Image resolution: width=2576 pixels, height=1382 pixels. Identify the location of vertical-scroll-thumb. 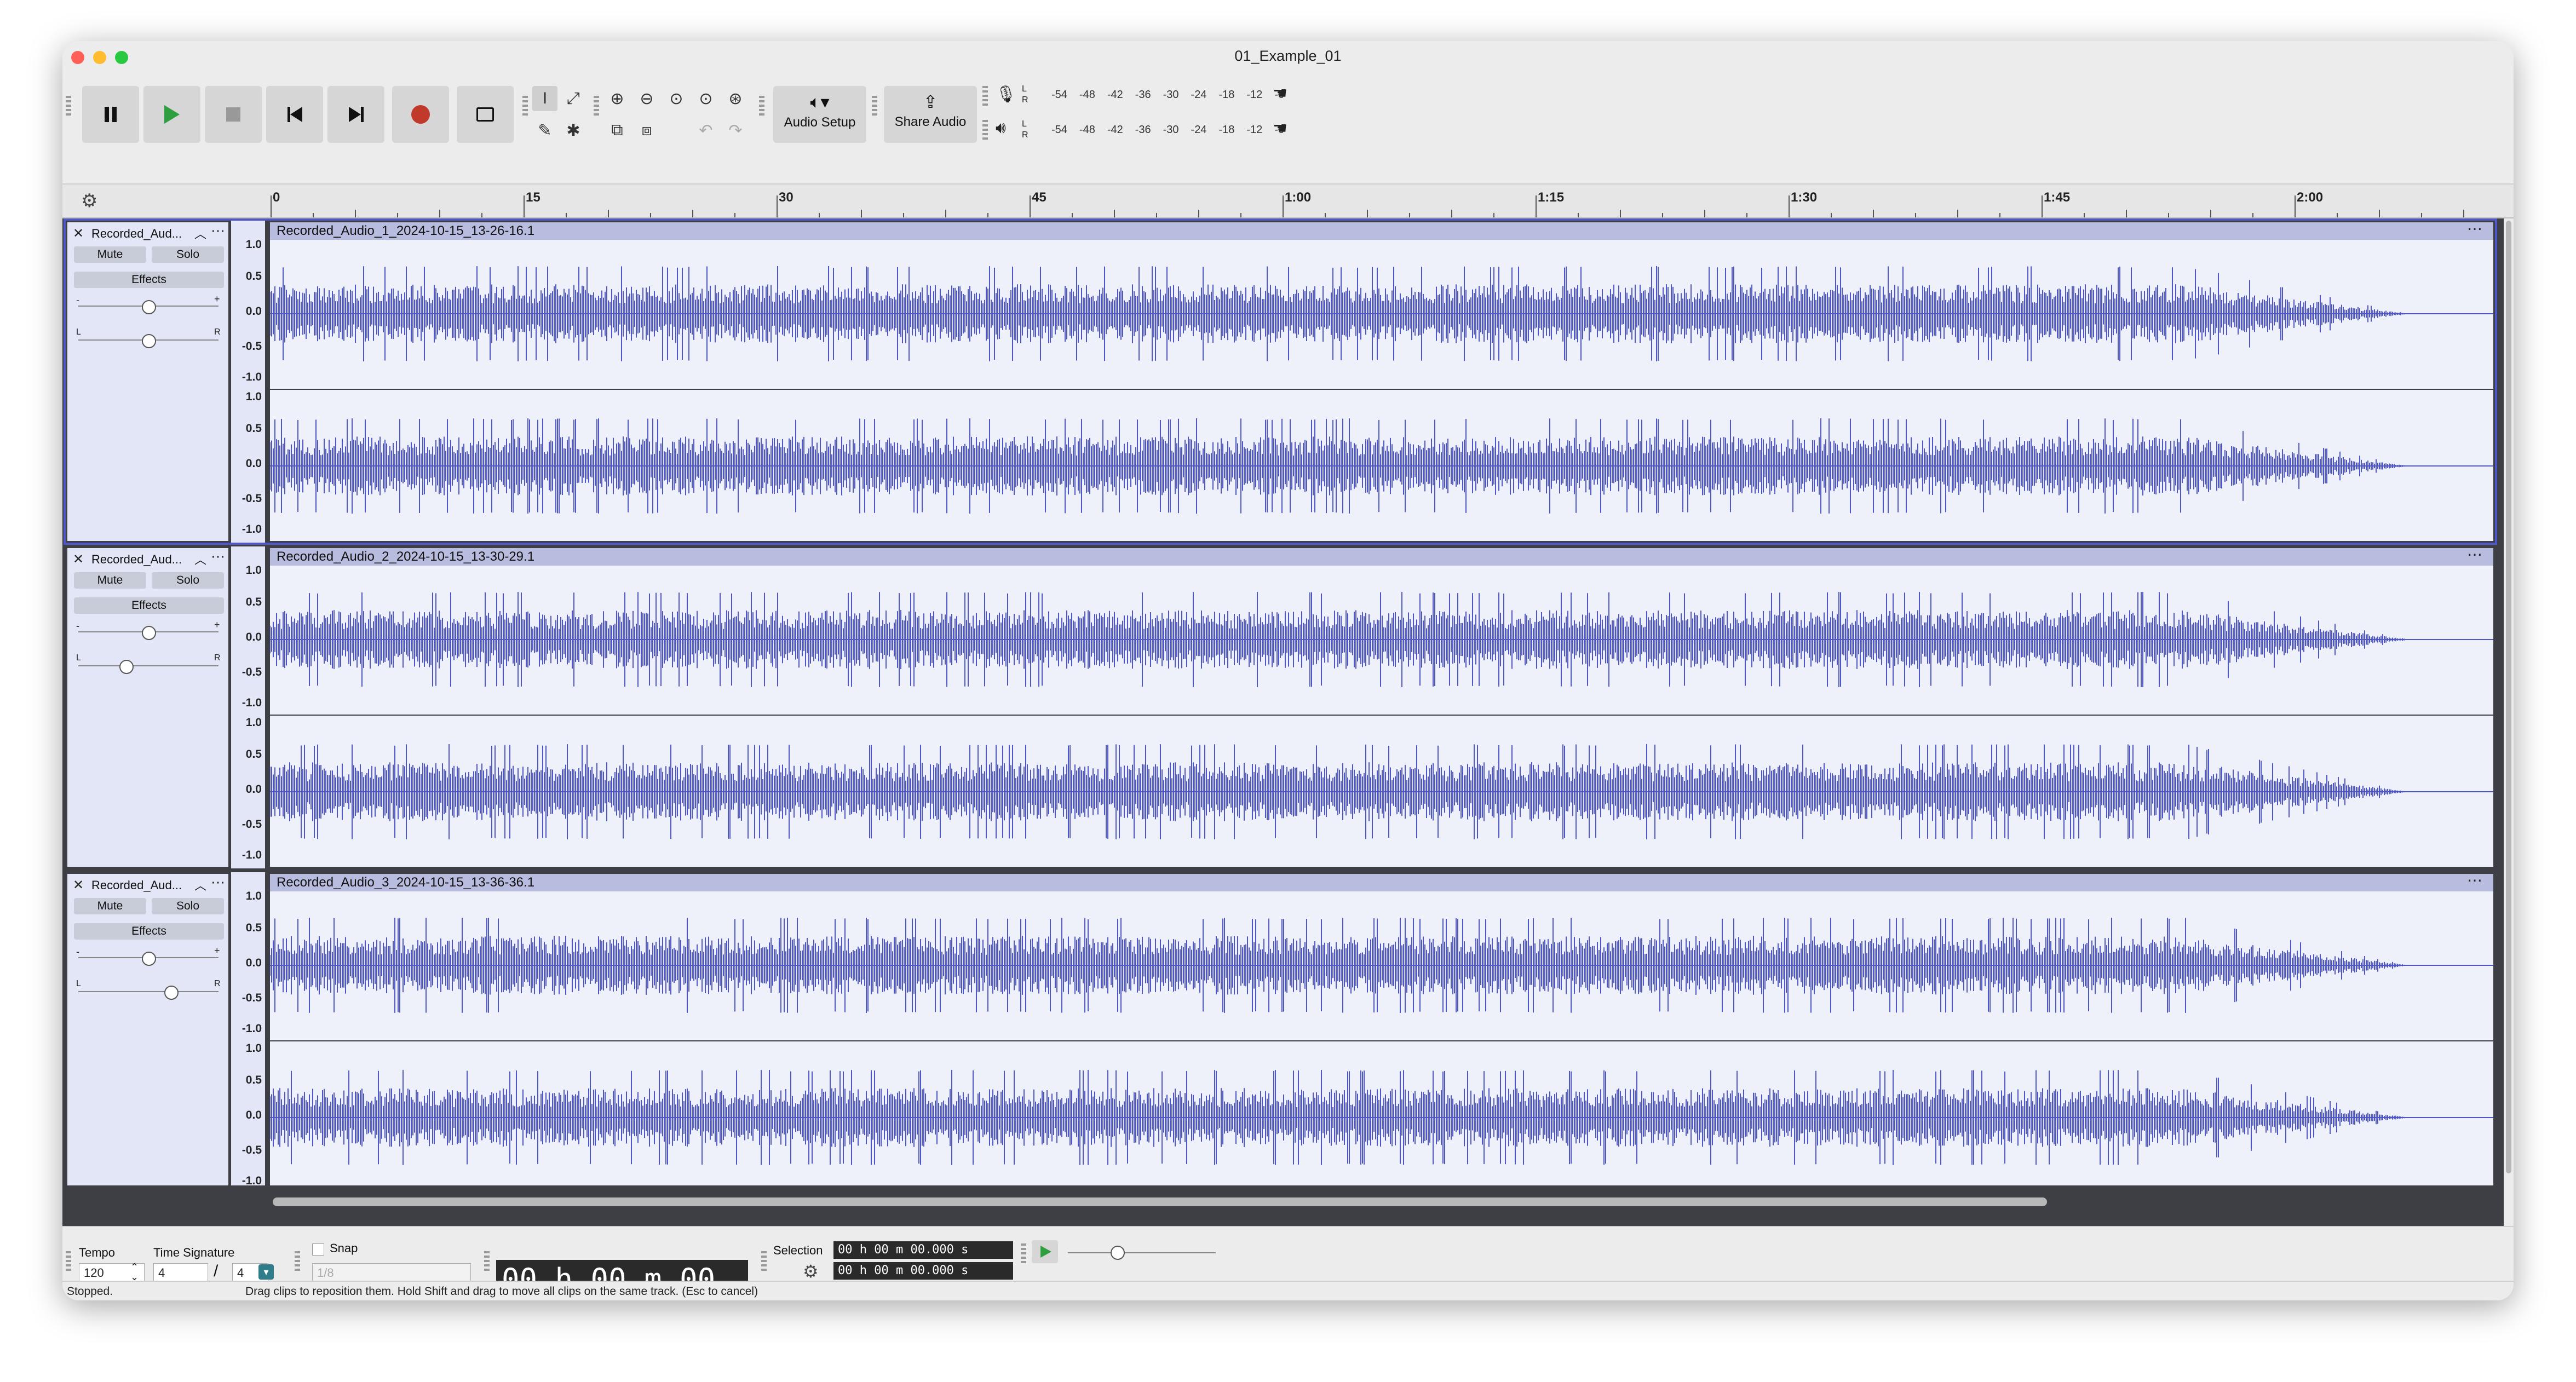
(2508, 697).